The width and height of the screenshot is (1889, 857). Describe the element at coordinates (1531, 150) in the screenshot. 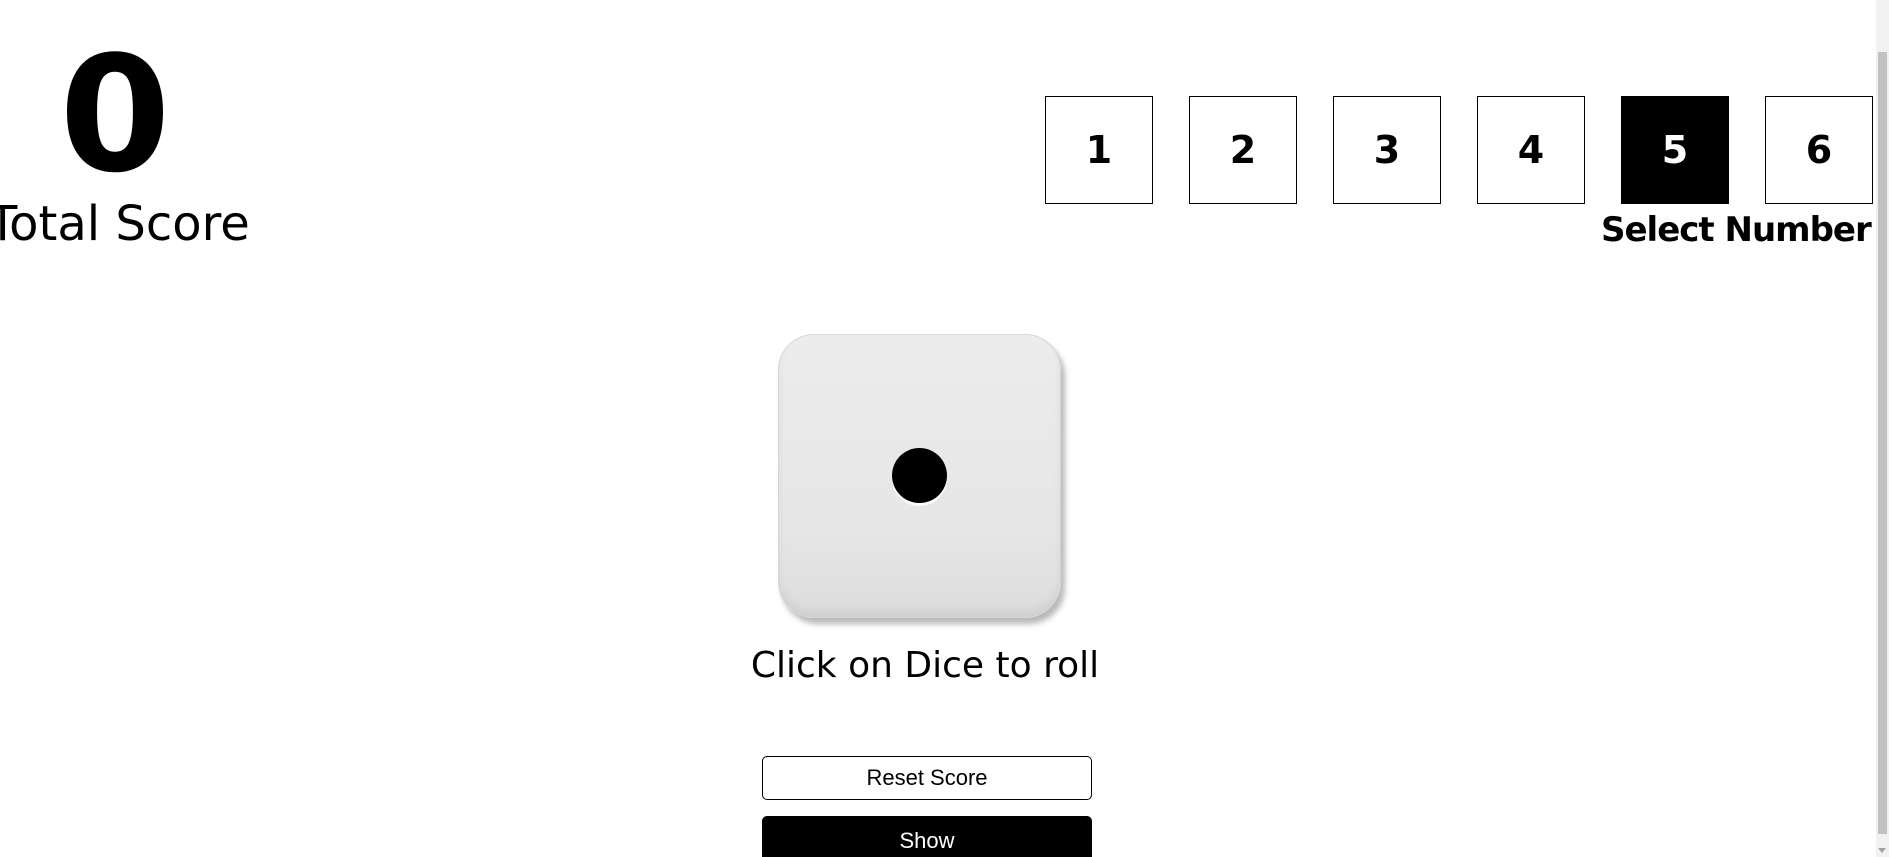

I see `number-box-4: 4` at that location.